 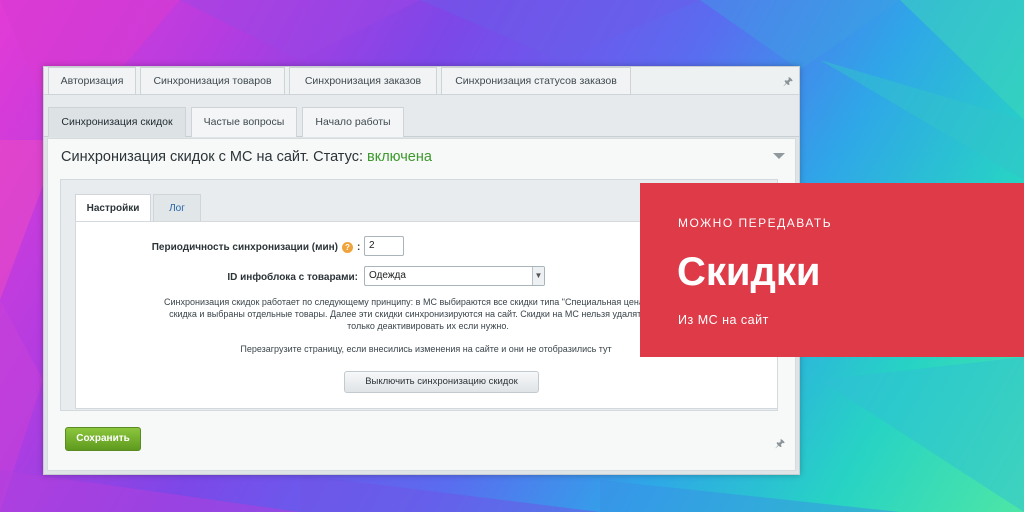 What do you see at coordinates (177, 208) in the screenshot?
I see `tab-log: Лог` at bounding box center [177, 208].